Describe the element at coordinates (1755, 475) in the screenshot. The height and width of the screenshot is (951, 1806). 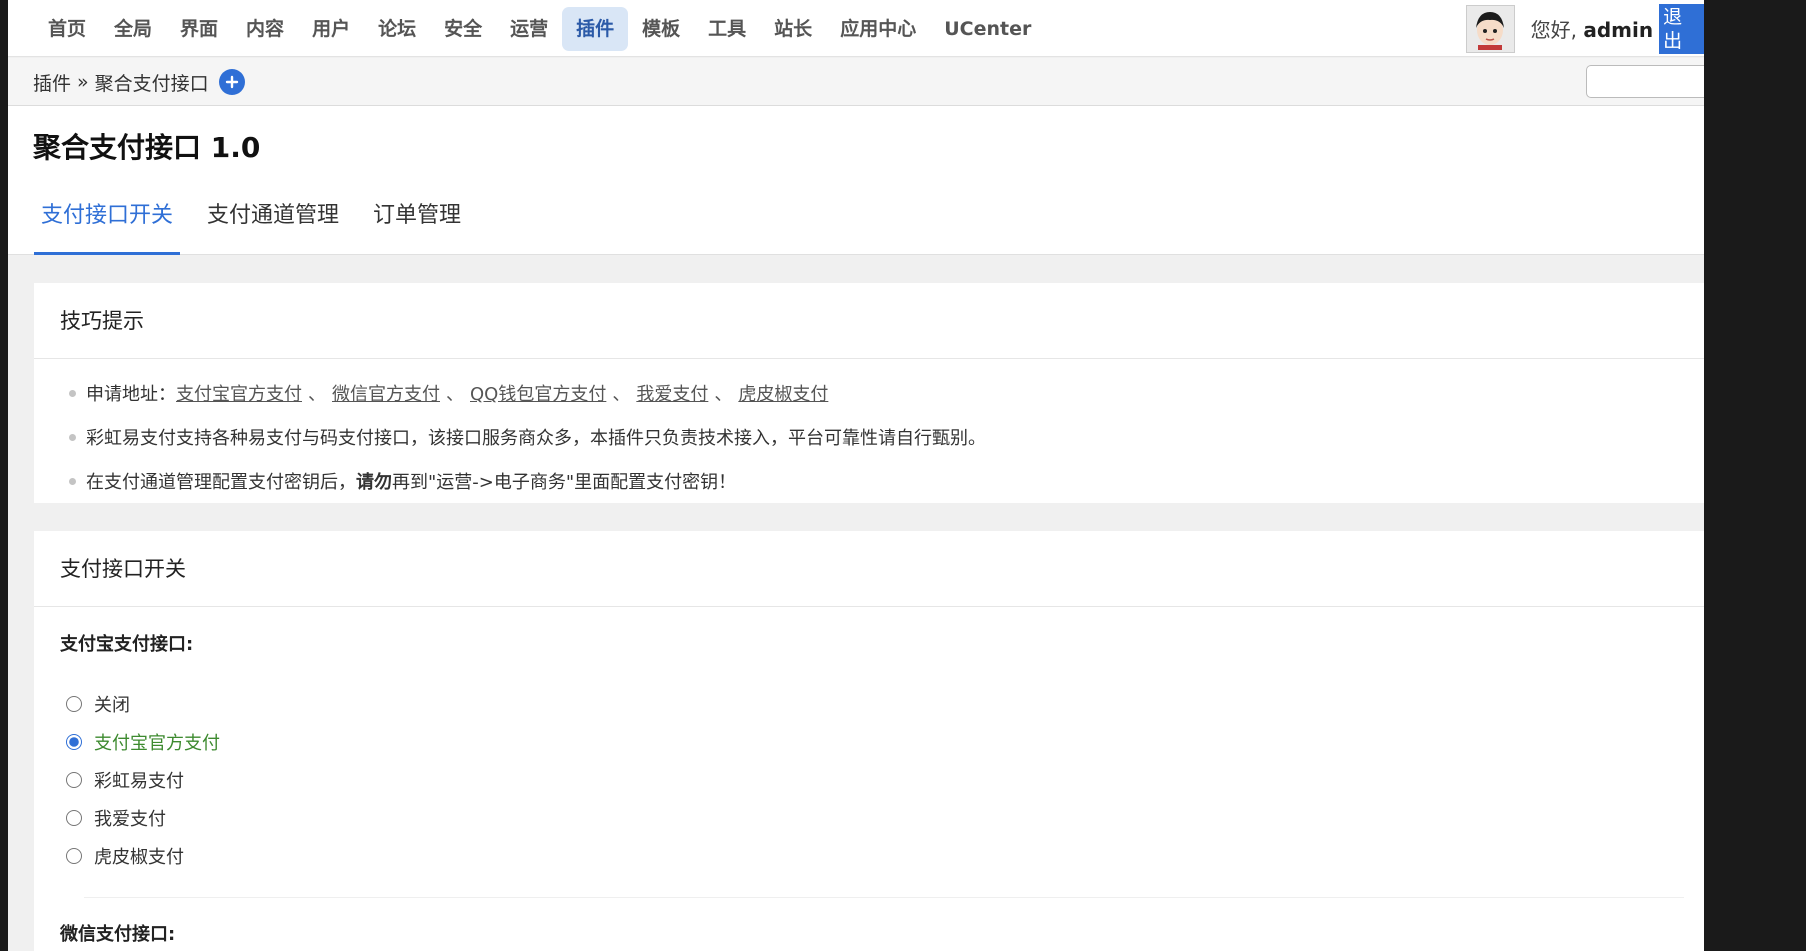
I see `right-window-edge` at that location.